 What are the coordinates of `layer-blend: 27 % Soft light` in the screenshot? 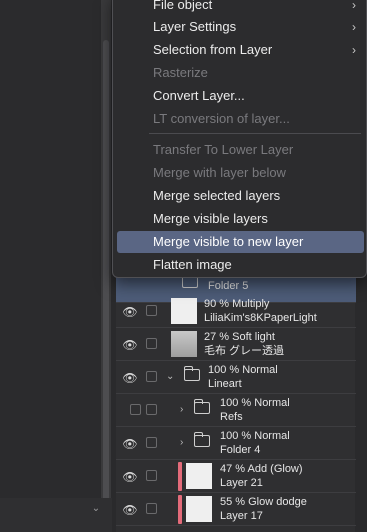 It's located at (239, 337).